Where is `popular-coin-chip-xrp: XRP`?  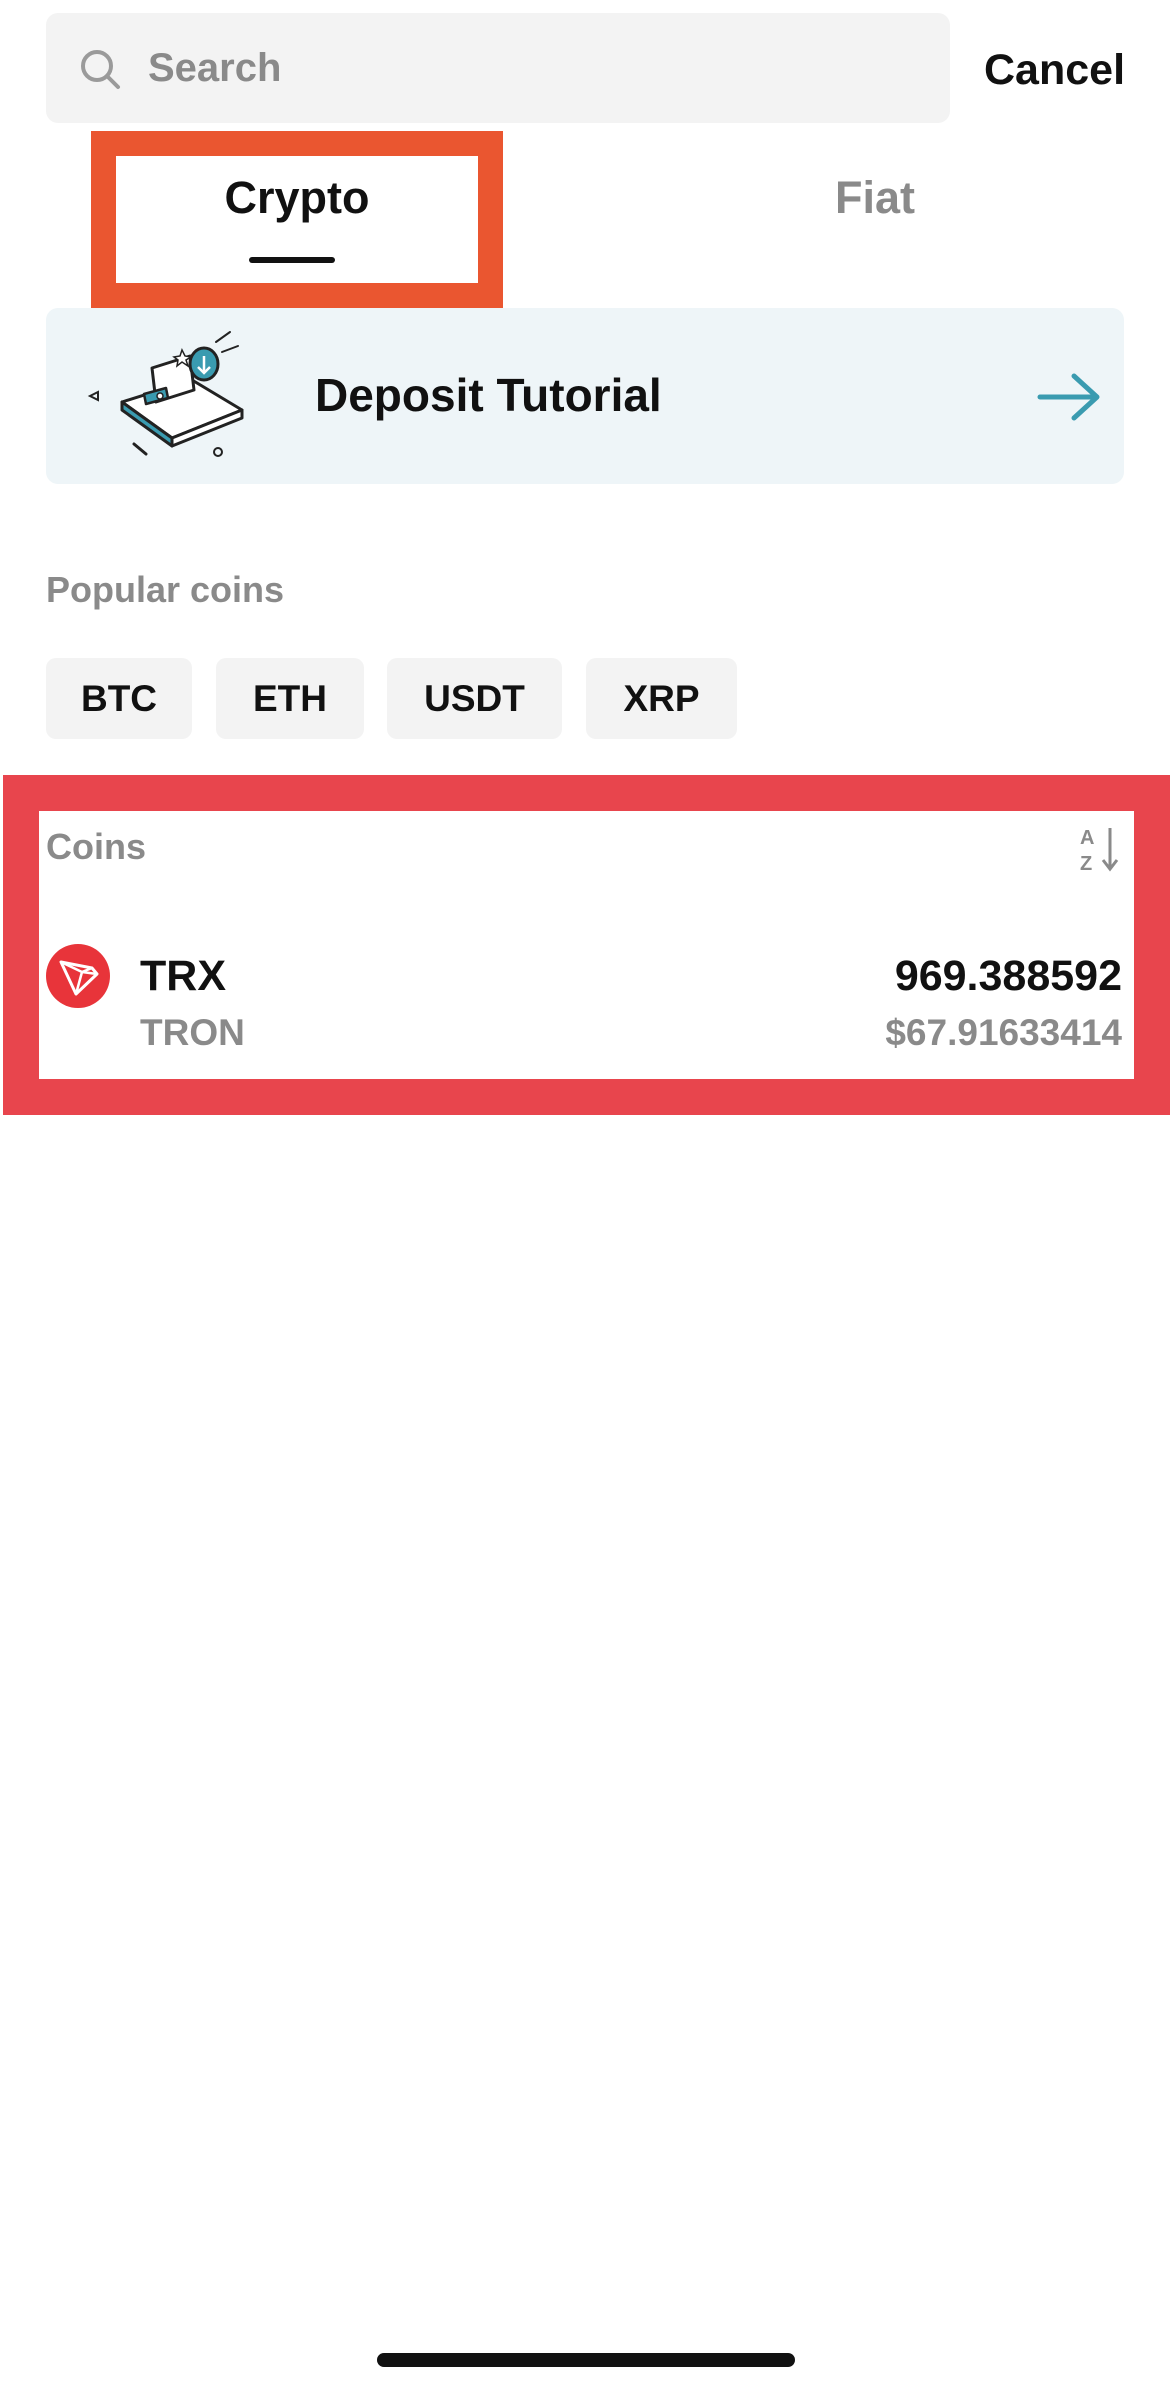 popular-coin-chip-xrp: XRP is located at coordinates (661, 698).